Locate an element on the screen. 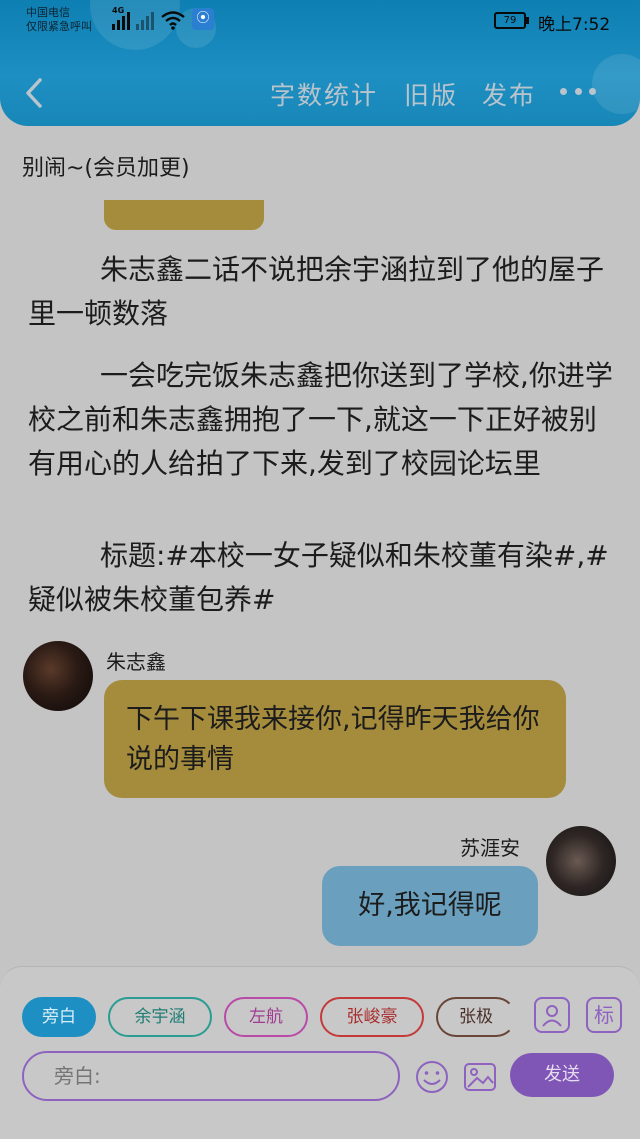 This screenshot has height=1139, width=640. narration-paragraph: 朱志鑫二话不说把余宇涵拉到了他的屋子里一顿数落 is located at coordinates (316, 291).